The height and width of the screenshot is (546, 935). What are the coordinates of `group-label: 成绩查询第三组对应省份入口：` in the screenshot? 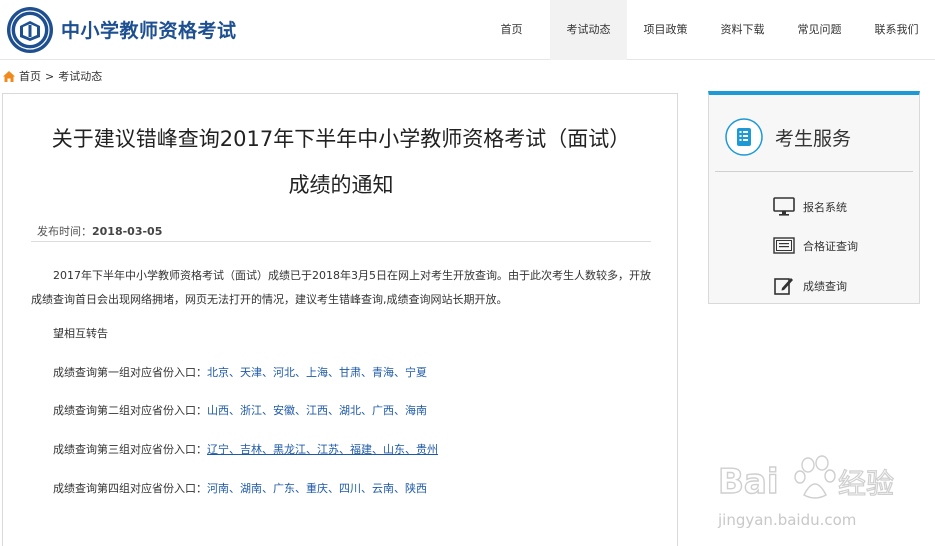 It's located at (130, 449).